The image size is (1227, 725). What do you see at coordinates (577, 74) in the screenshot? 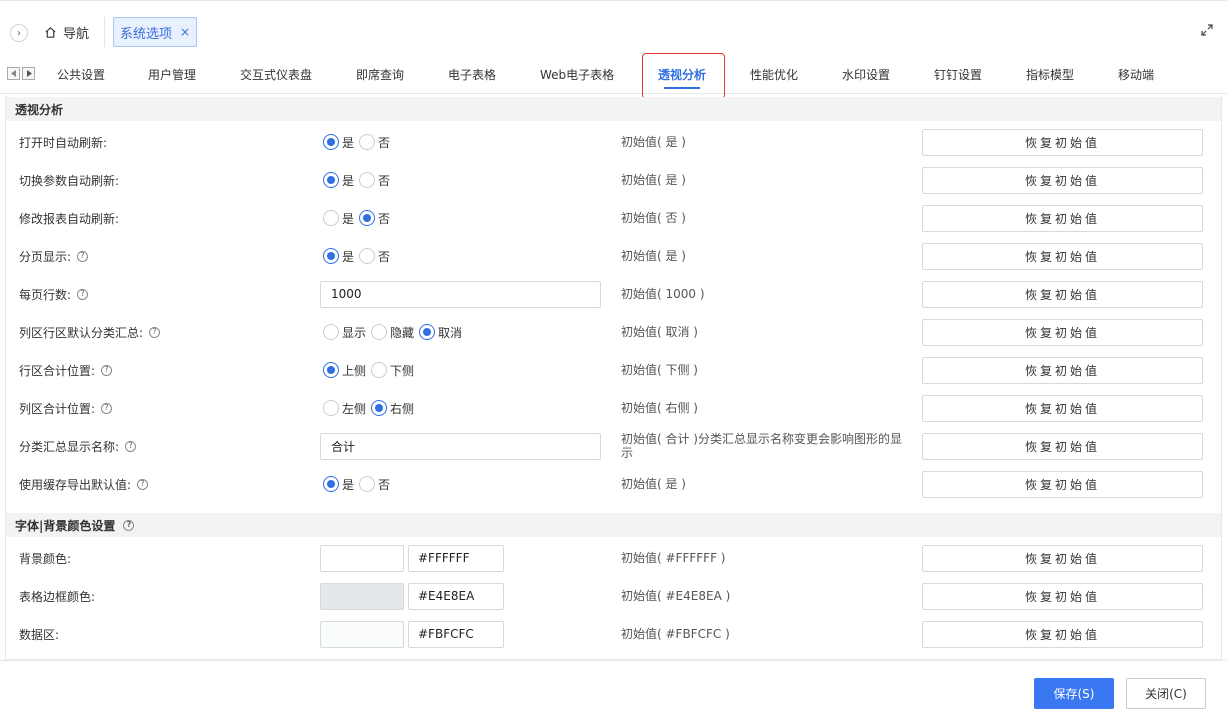
I see `tab-web-spreadsheet: Web电子表格` at bounding box center [577, 74].